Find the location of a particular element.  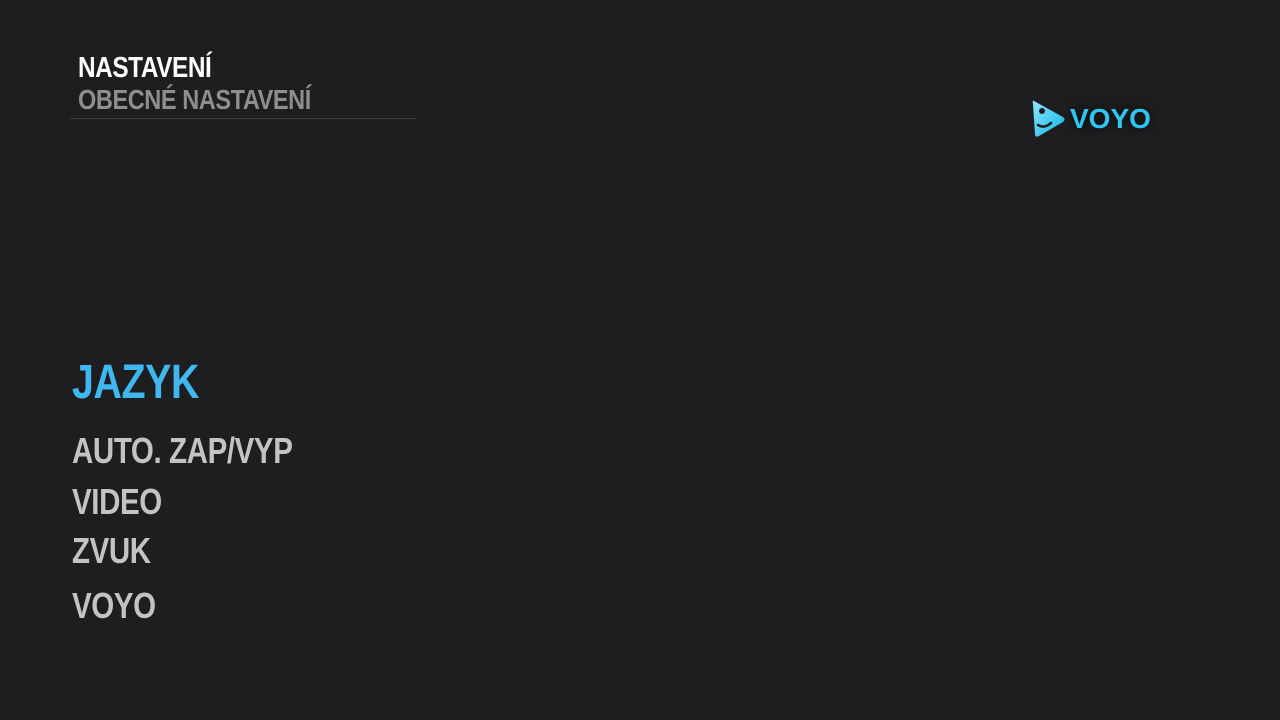

page-subtitle: OBECNÉ NASTAVENÍ is located at coordinates (194, 99).